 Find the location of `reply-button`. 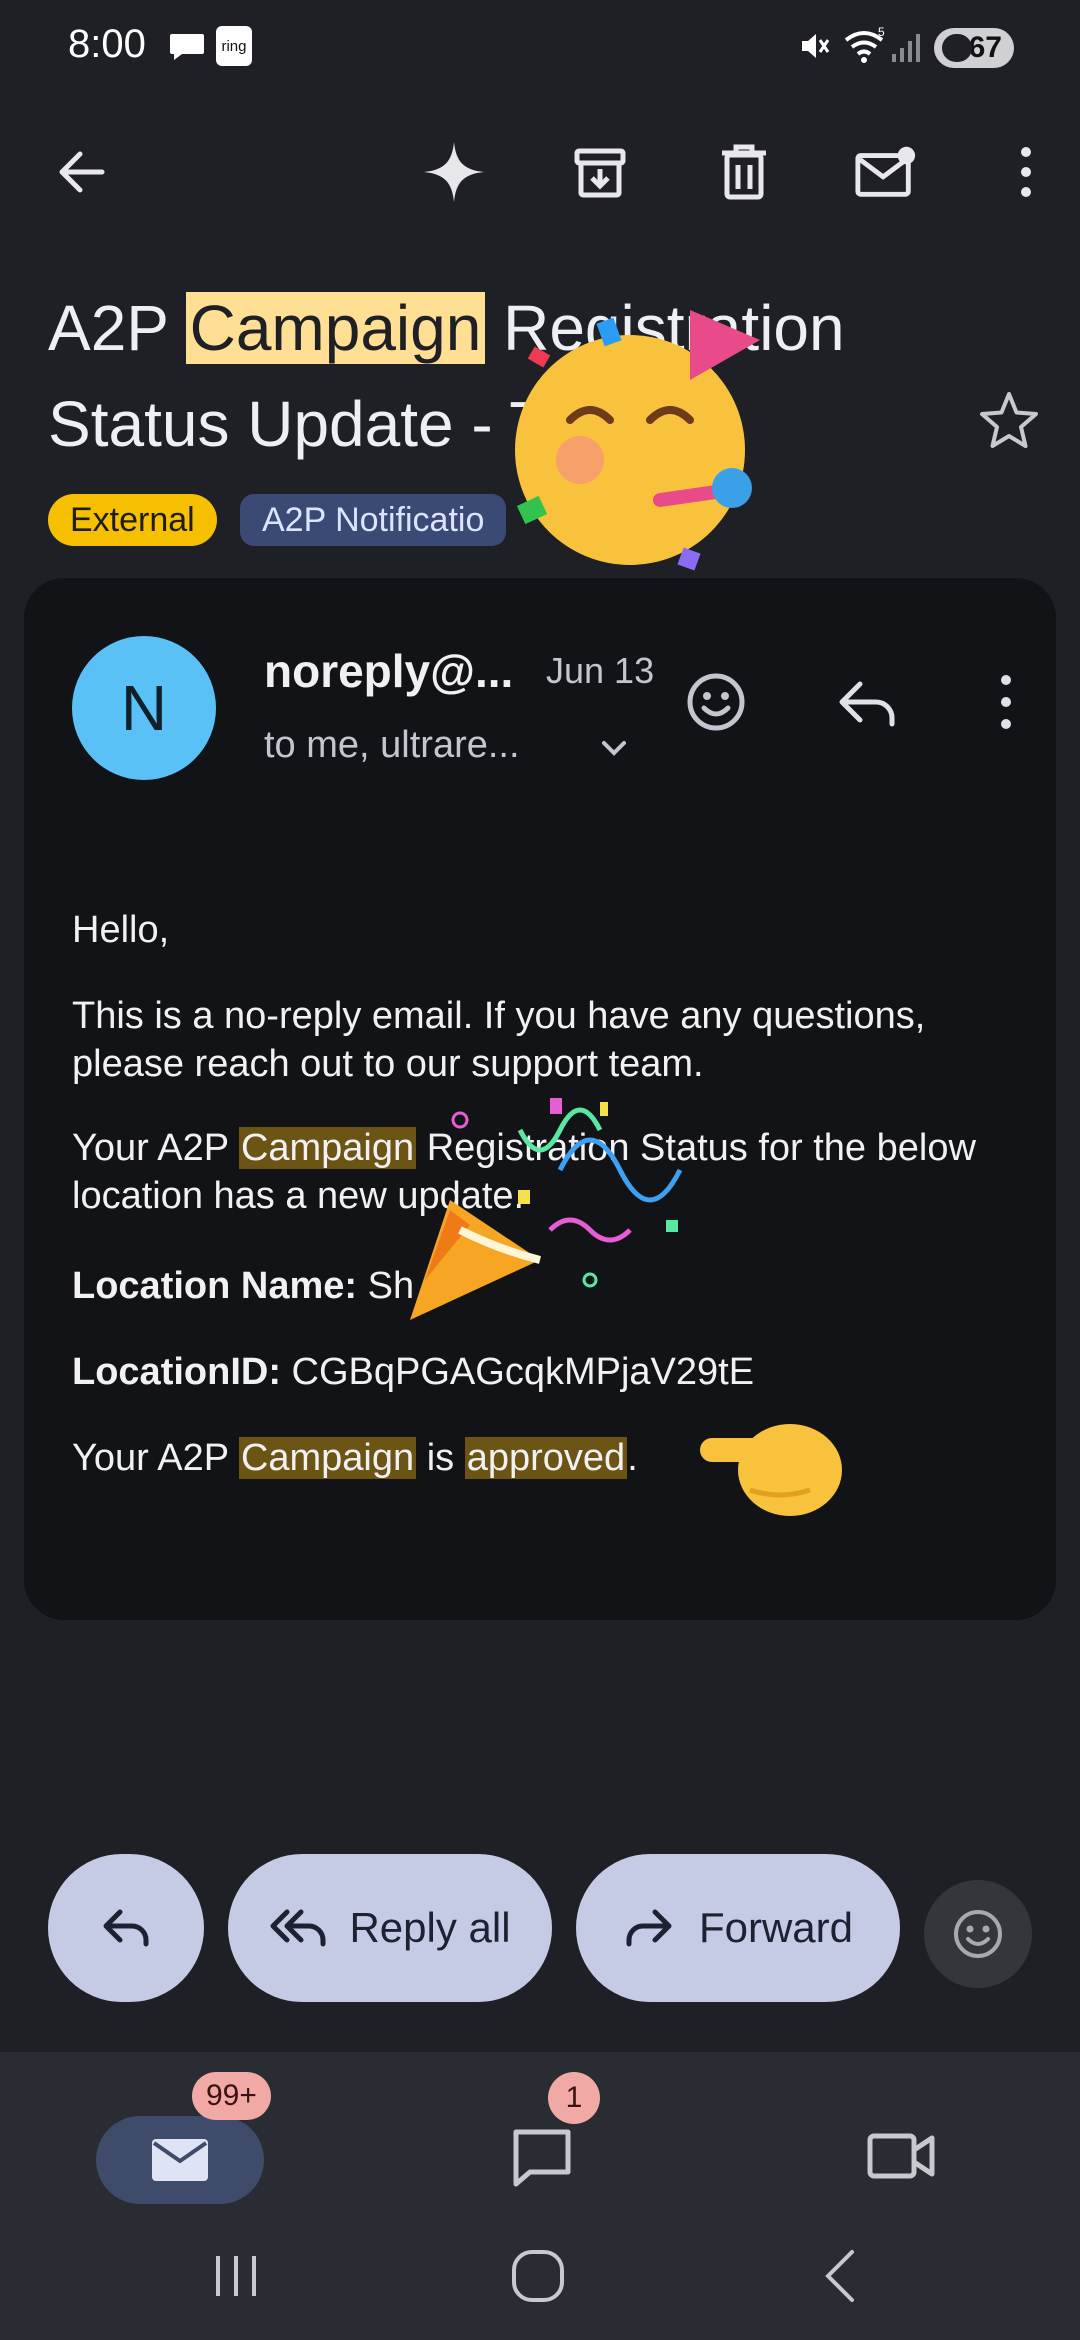

reply-button is located at coordinates (126, 1928).